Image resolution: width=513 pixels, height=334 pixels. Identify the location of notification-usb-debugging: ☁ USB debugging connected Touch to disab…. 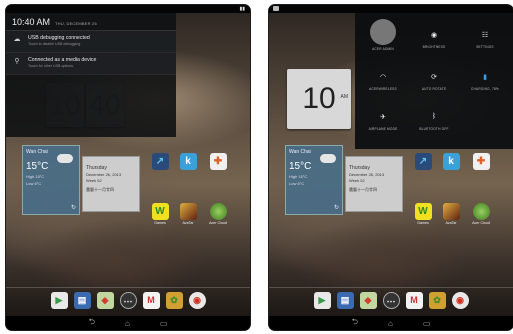
(91, 42).